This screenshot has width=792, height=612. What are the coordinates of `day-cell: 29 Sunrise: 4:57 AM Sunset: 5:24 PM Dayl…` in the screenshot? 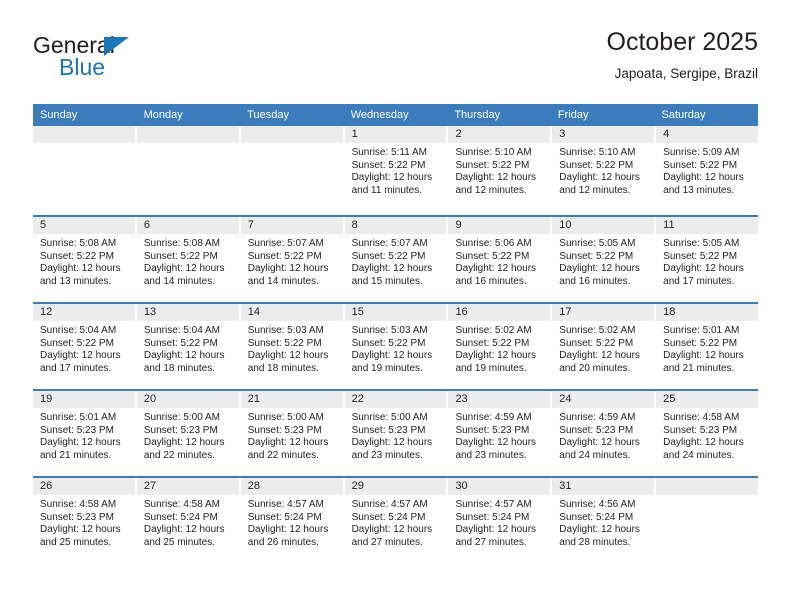 It's located at (396, 520).